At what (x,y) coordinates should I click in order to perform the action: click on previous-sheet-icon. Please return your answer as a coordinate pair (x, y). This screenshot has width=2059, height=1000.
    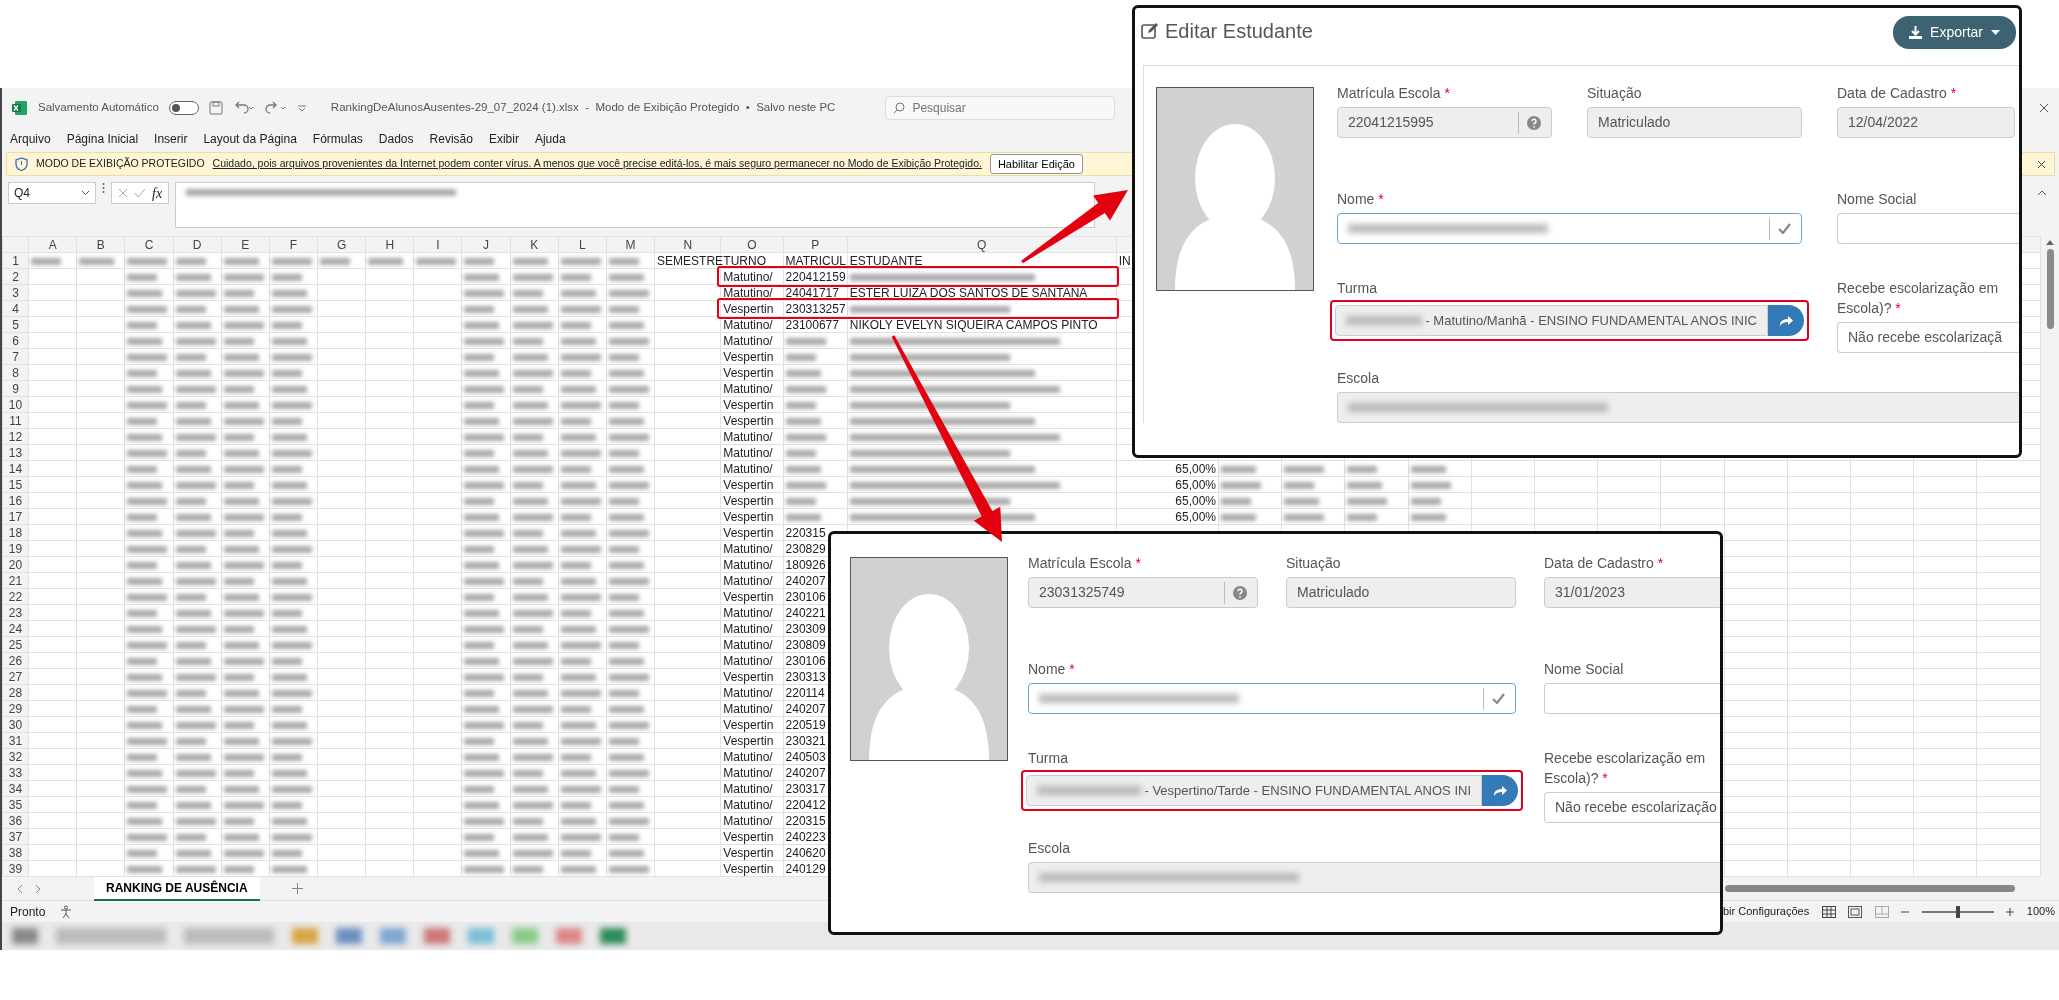
    Looking at the image, I should click on (19, 888).